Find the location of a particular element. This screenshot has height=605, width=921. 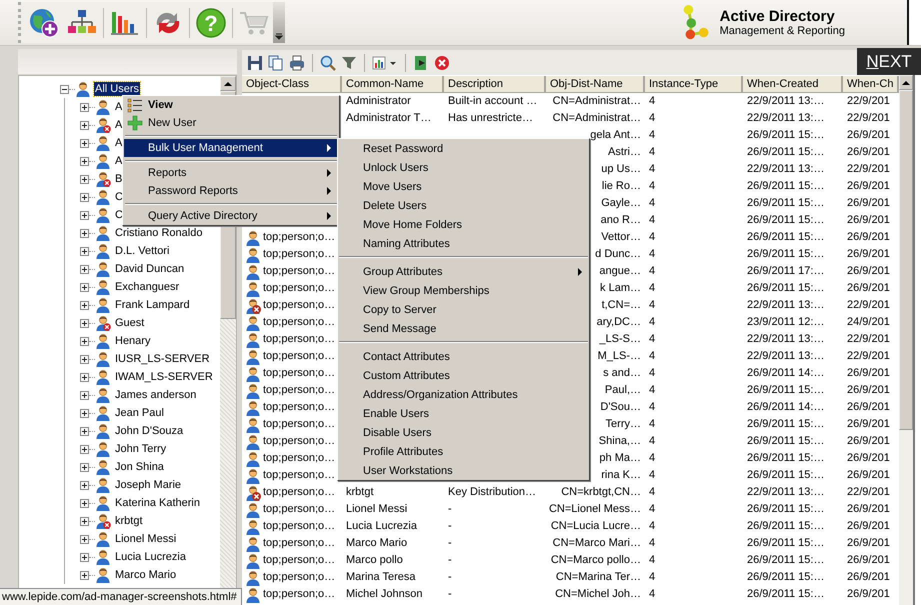

tree-item: David Duncan is located at coordinates (150, 269).